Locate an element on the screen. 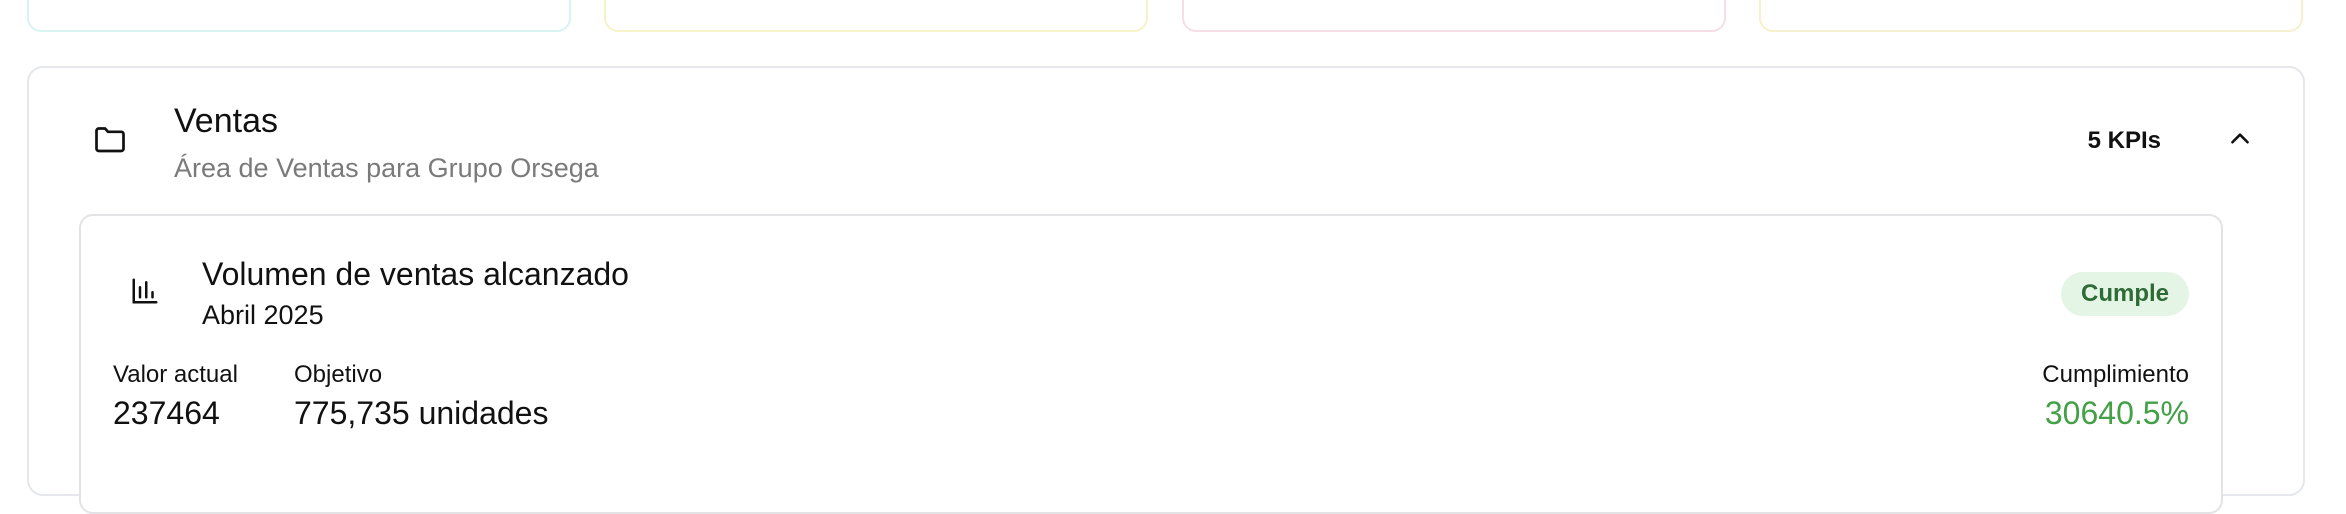 The height and width of the screenshot is (514, 2346). chevron-up-icon is located at coordinates (2240, 138).